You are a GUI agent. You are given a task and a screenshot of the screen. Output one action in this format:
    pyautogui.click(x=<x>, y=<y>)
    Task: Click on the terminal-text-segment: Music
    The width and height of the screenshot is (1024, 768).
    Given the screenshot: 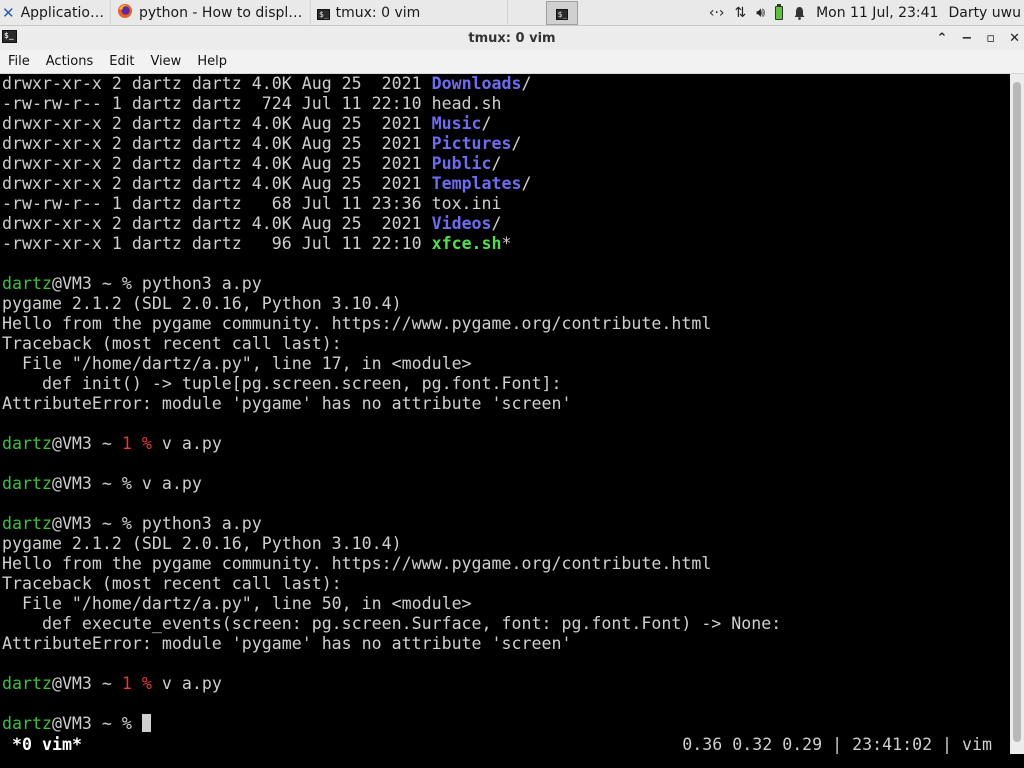 What is the action you would take?
    pyautogui.click(x=456, y=123)
    